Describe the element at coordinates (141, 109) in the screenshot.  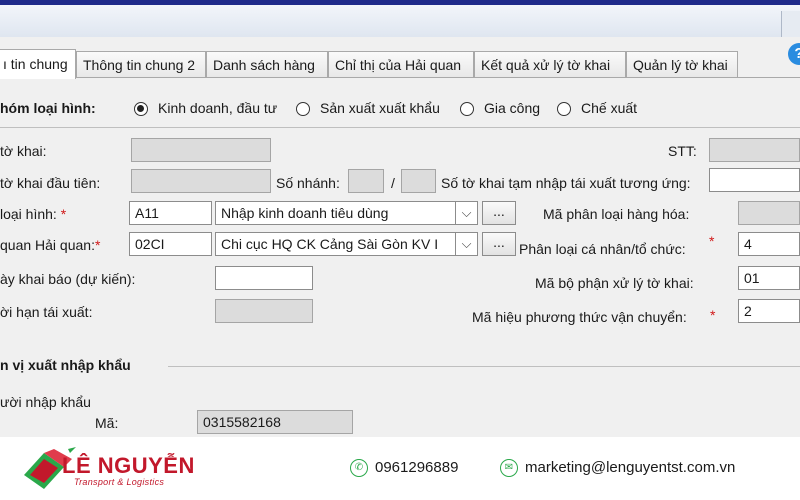
I see `radio-kinh-doanh` at that location.